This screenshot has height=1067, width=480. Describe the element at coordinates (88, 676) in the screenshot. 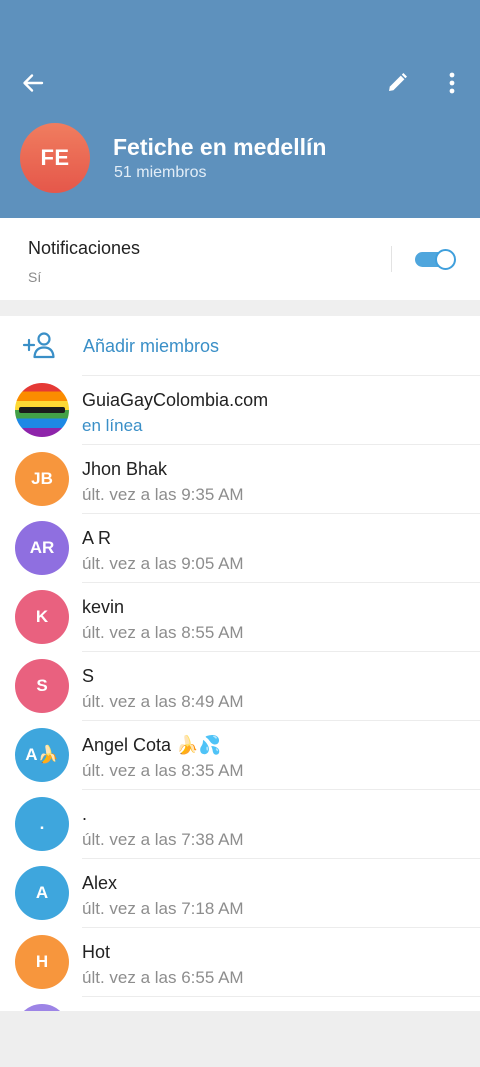

I see `member-name: S` at that location.